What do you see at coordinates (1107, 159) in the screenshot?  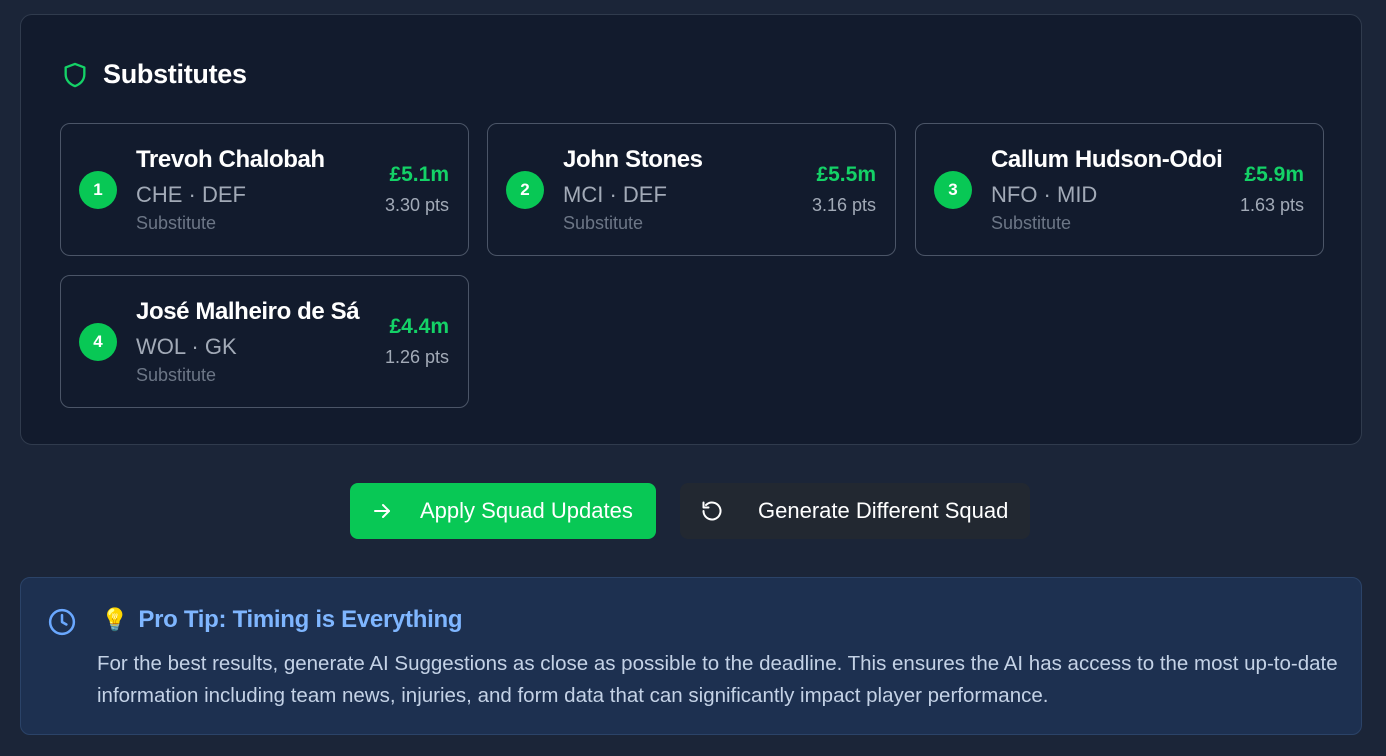 I see `player-name: Callum Hudson-Odoi` at bounding box center [1107, 159].